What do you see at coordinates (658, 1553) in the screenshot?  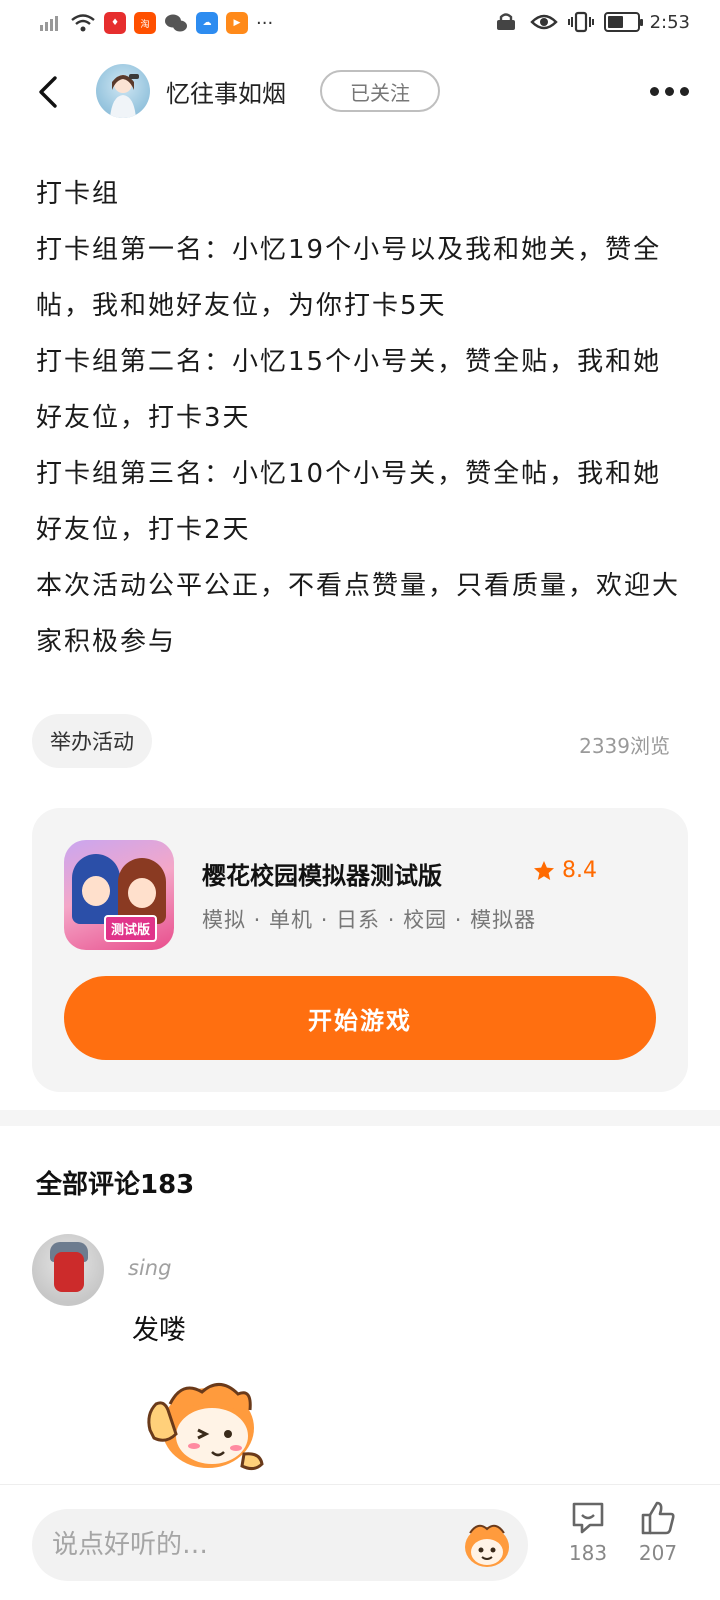 I see `like-count: 207` at bounding box center [658, 1553].